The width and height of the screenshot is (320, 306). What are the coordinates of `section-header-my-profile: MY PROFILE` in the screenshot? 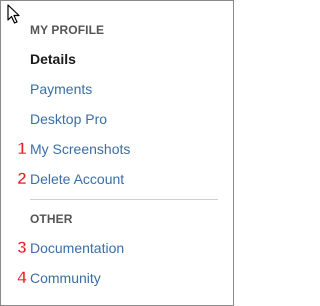 It's located at (67, 30).